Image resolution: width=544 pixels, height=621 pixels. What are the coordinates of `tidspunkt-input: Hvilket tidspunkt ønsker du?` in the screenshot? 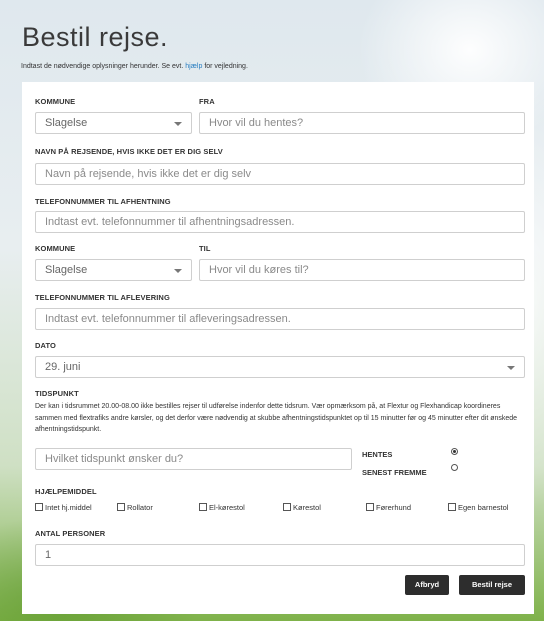 It's located at (193, 459).